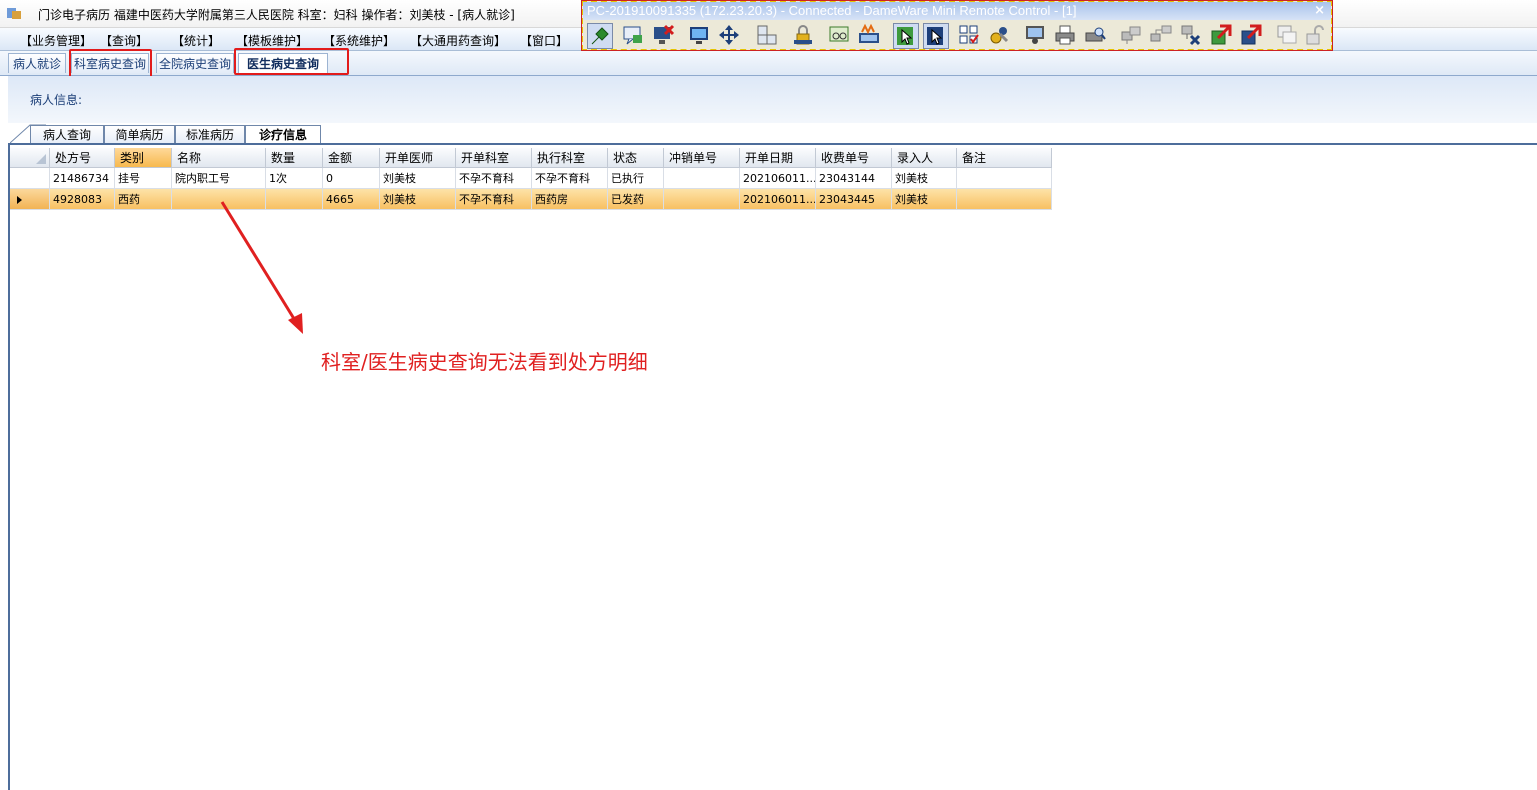  Describe the element at coordinates (261, 267) in the screenshot. I see `annotation-arrow` at that location.